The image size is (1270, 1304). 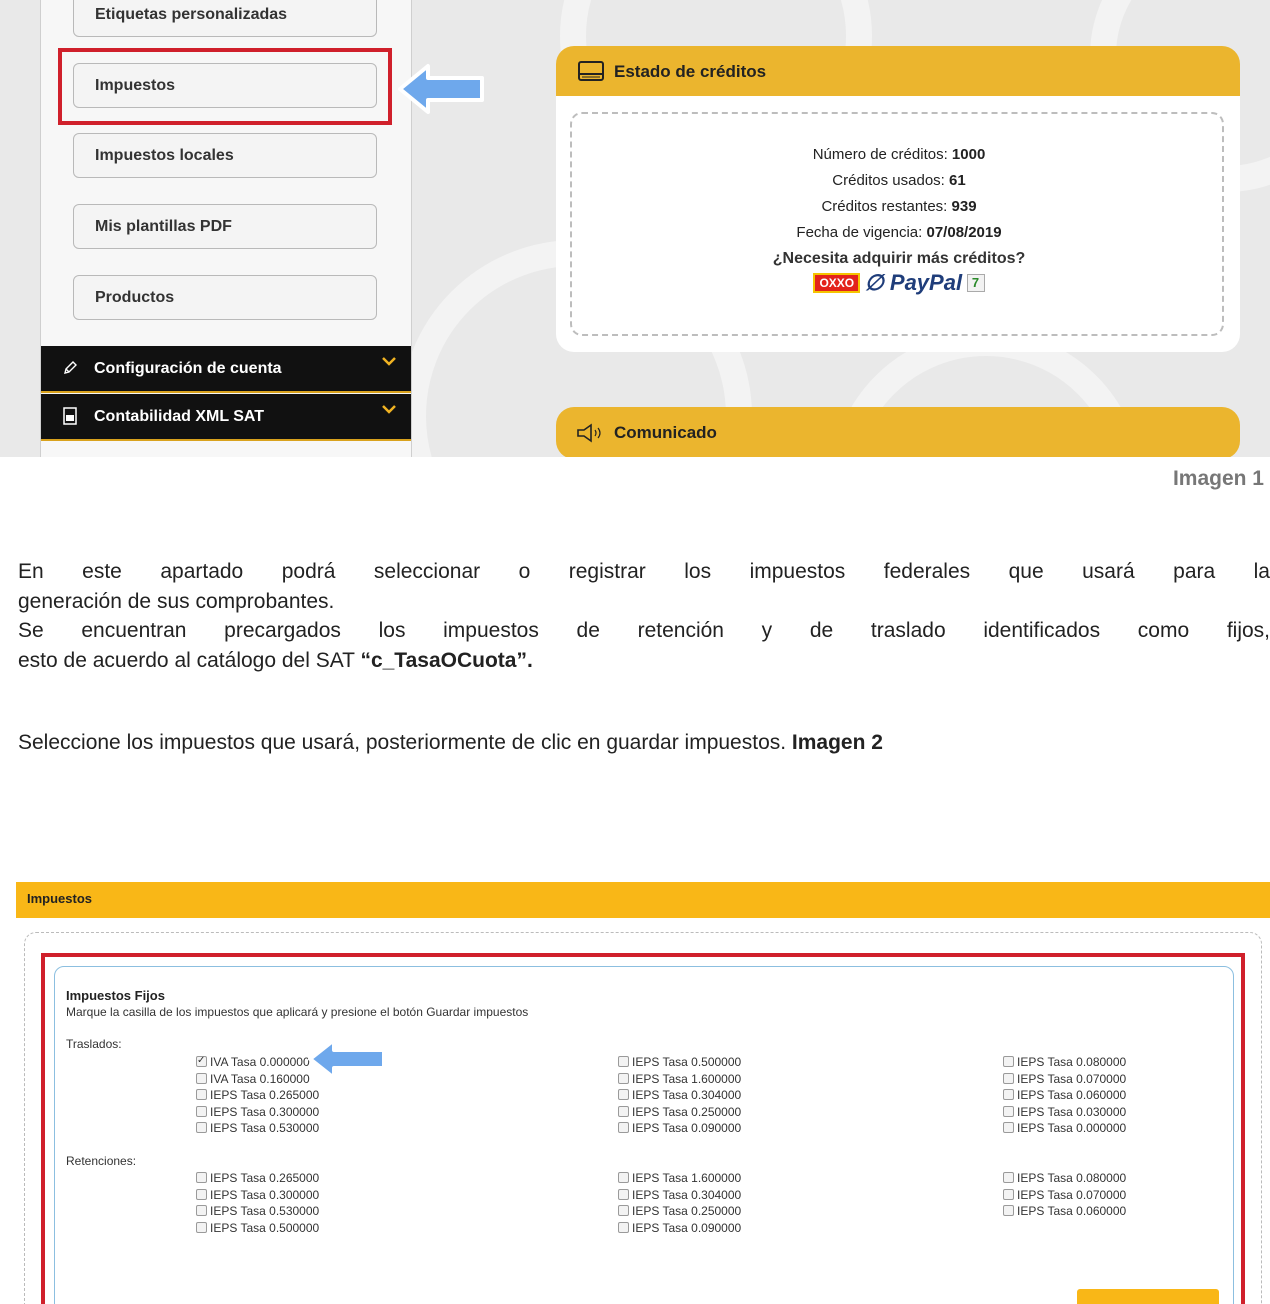 I want to click on sidebar-item-mis-plantillas-pdf: Mis plantillas PDF, so click(x=225, y=226).